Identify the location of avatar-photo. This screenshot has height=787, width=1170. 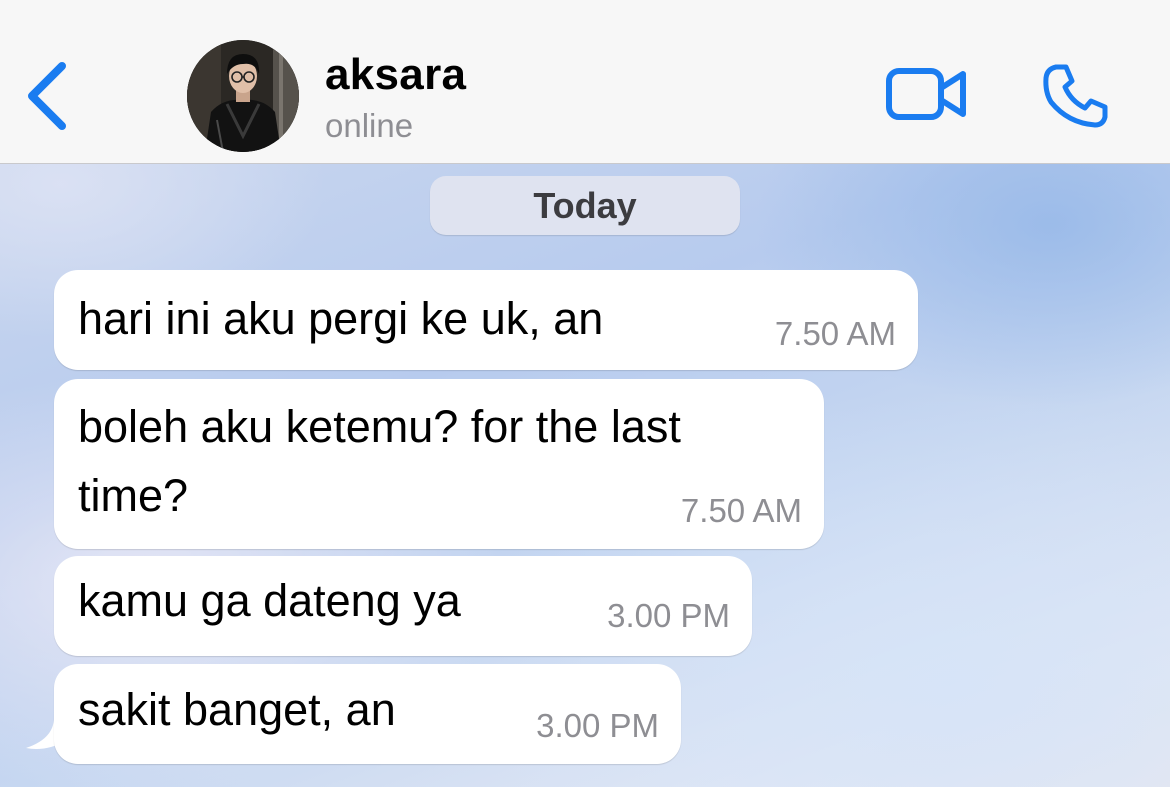
(243, 96).